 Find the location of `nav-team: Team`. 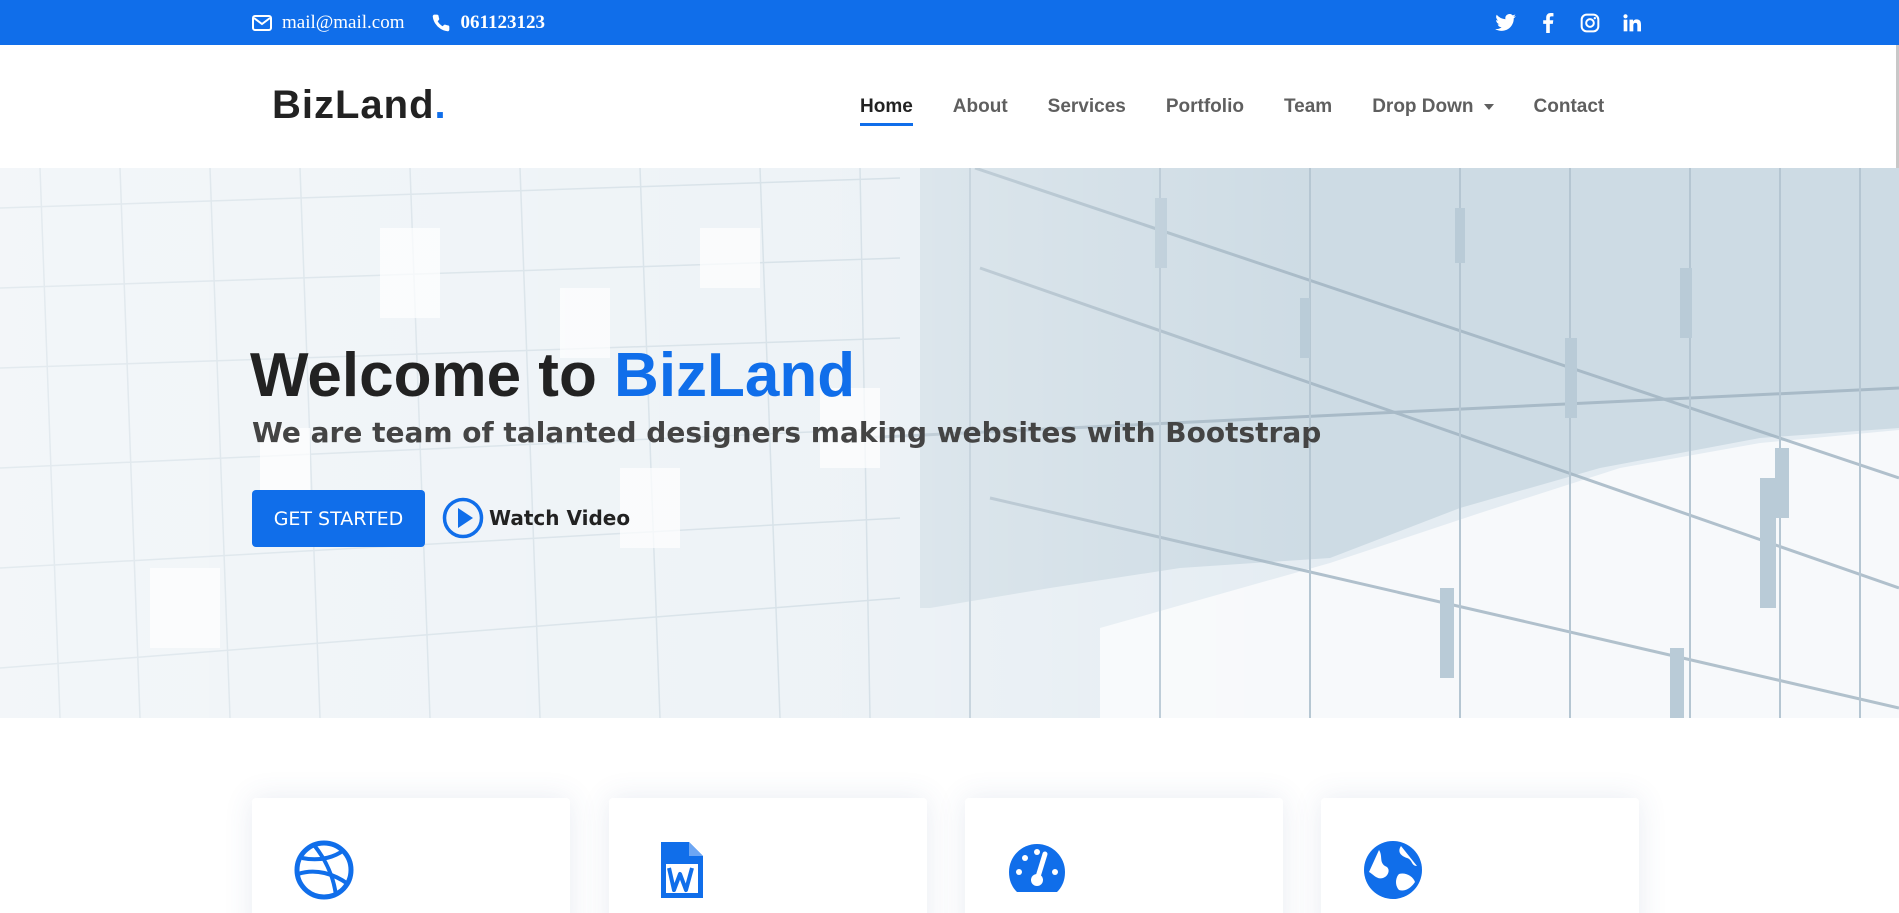

nav-team: Team is located at coordinates (1308, 107).